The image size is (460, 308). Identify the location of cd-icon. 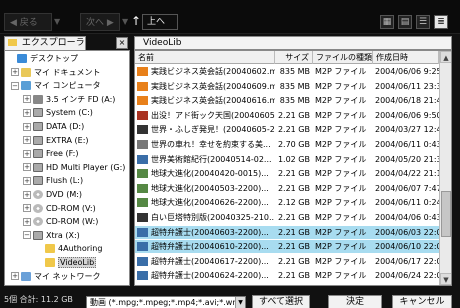
(38, 222).